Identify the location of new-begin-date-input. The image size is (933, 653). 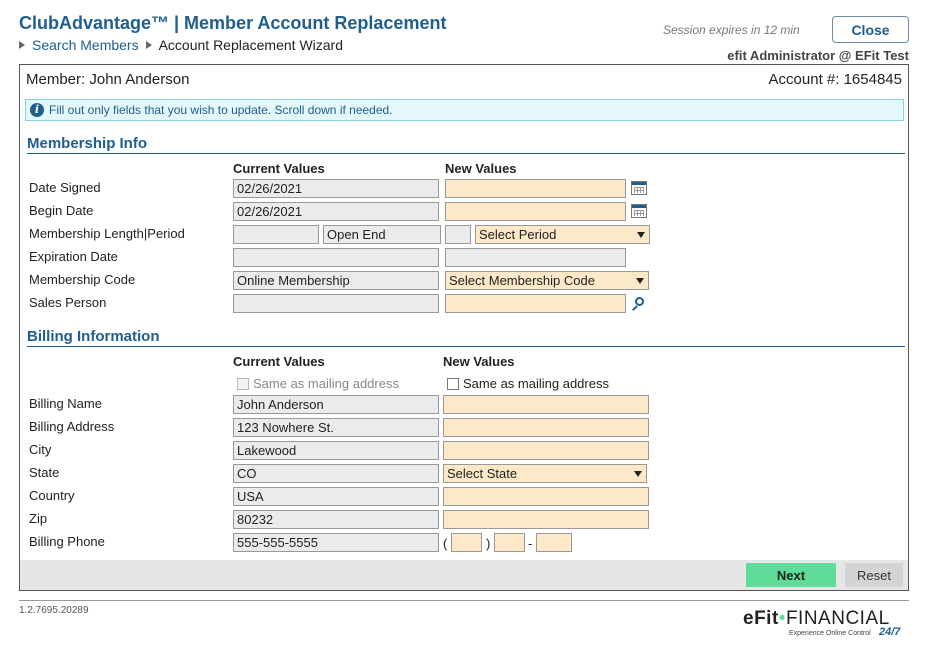
(535, 211).